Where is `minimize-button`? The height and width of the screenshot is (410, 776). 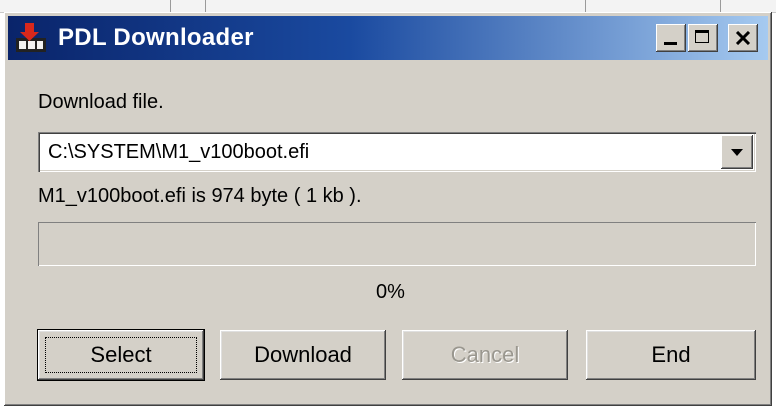 minimize-button is located at coordinates (671, 38).